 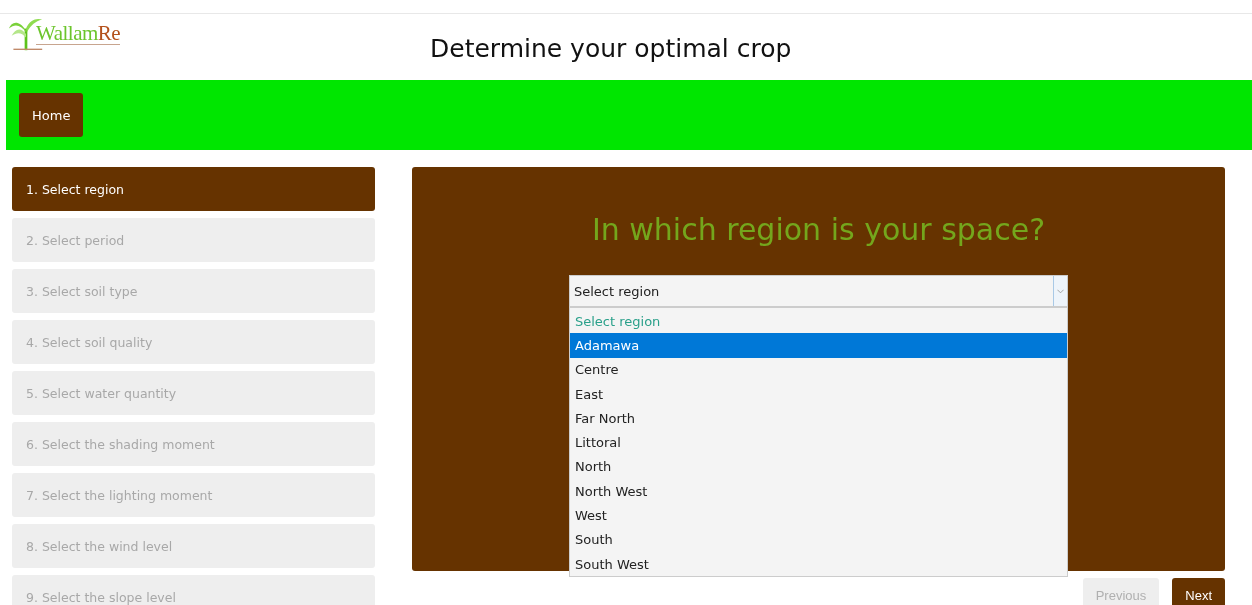 What do you see at coordinates (818, 442) in the screenshot?
I see `dropdown-option: Littoral` at bounding box center [818, 442].